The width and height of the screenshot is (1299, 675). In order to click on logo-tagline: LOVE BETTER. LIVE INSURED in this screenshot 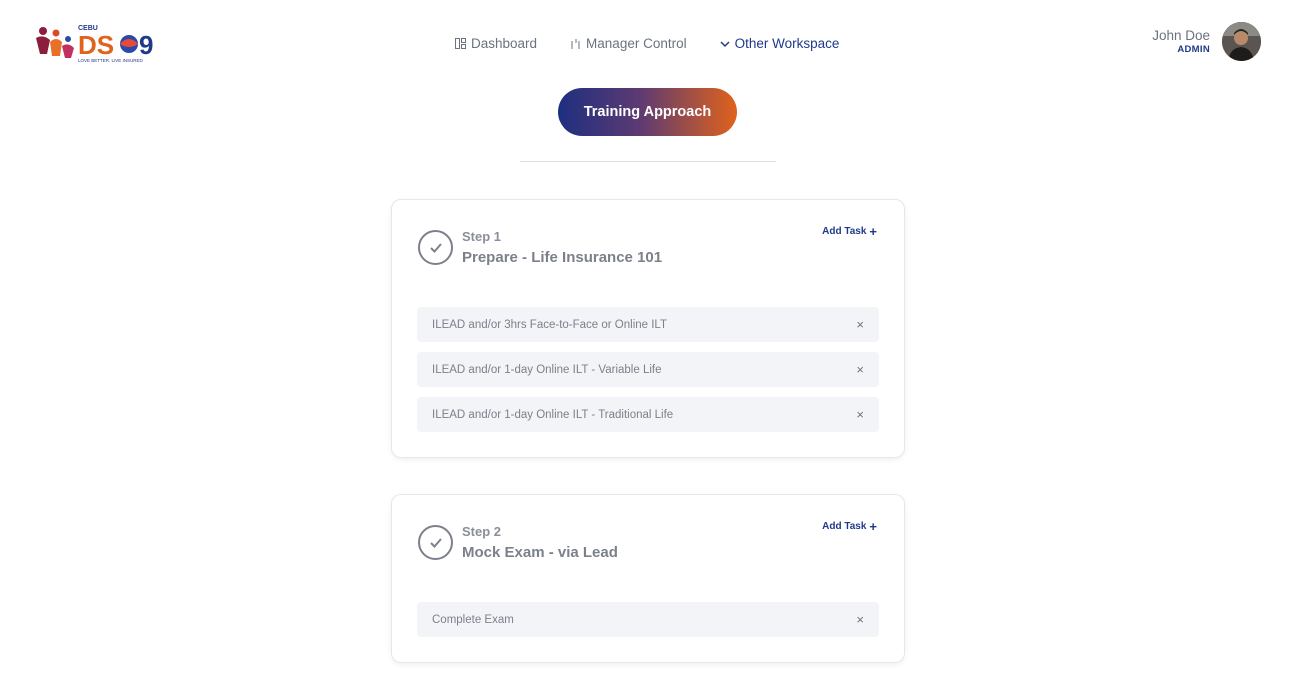, I will do `click(111, 60)`.